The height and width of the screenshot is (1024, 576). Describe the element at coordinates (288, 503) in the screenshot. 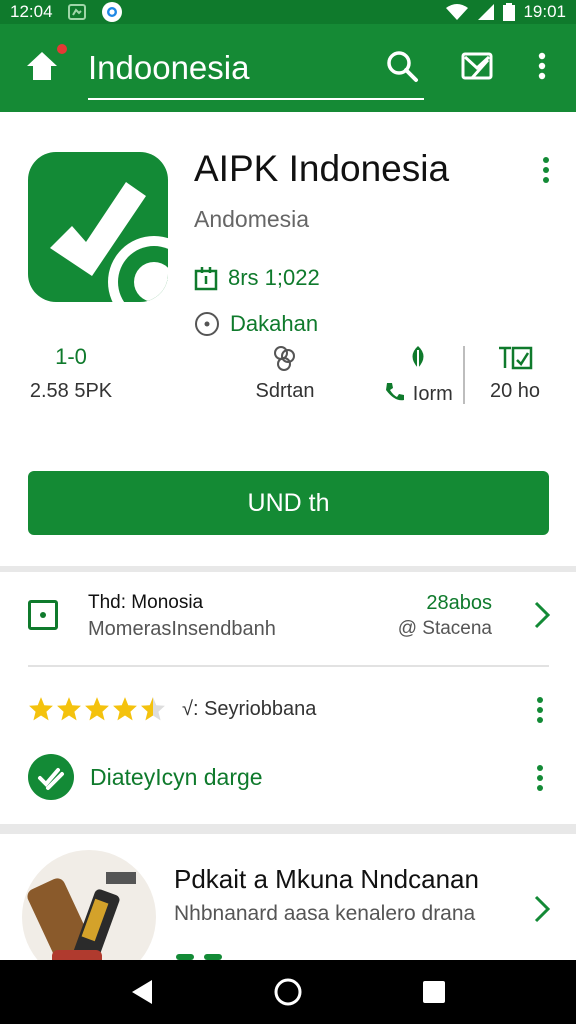

I see `install-button: UND th` at that location.